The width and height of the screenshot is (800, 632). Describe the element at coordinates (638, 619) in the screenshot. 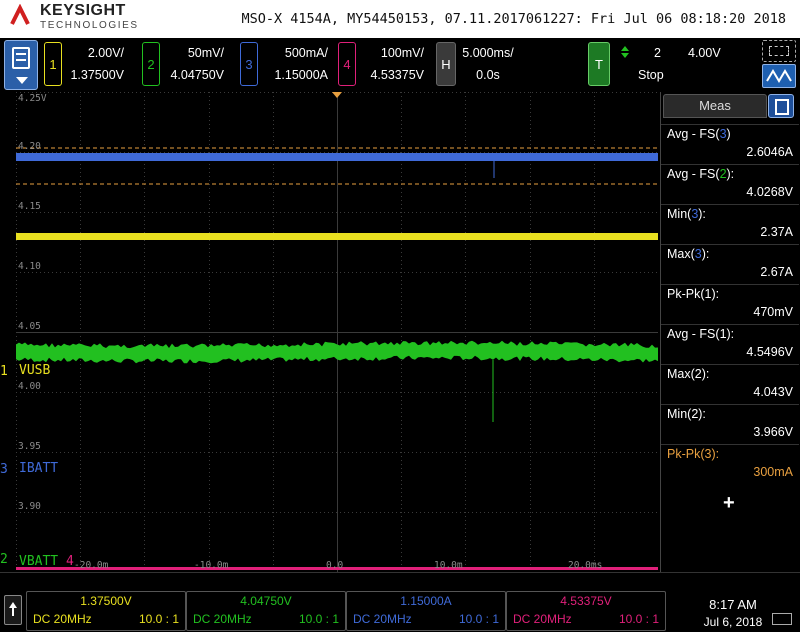

I see `channel-4-probe: 10.0 : 1` at that location.